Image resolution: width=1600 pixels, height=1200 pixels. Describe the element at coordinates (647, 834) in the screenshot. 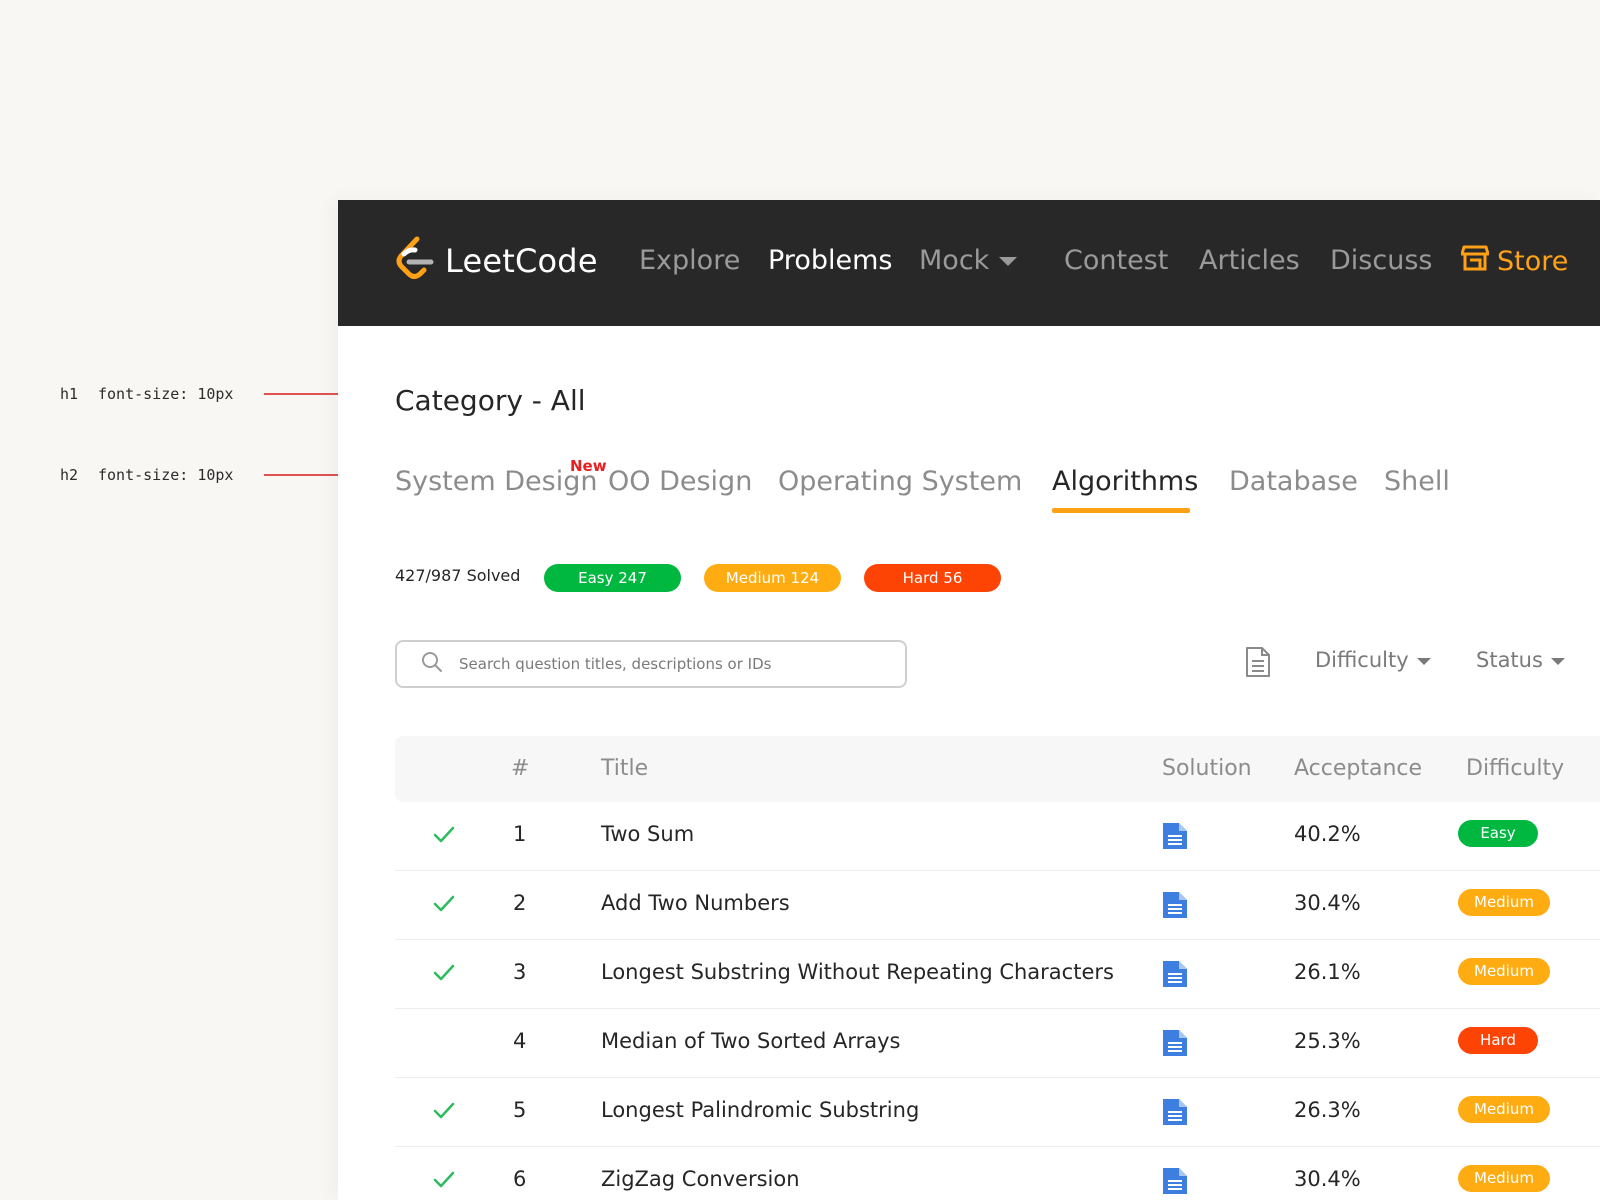

I see `problem-title: Two Sum` at that location.